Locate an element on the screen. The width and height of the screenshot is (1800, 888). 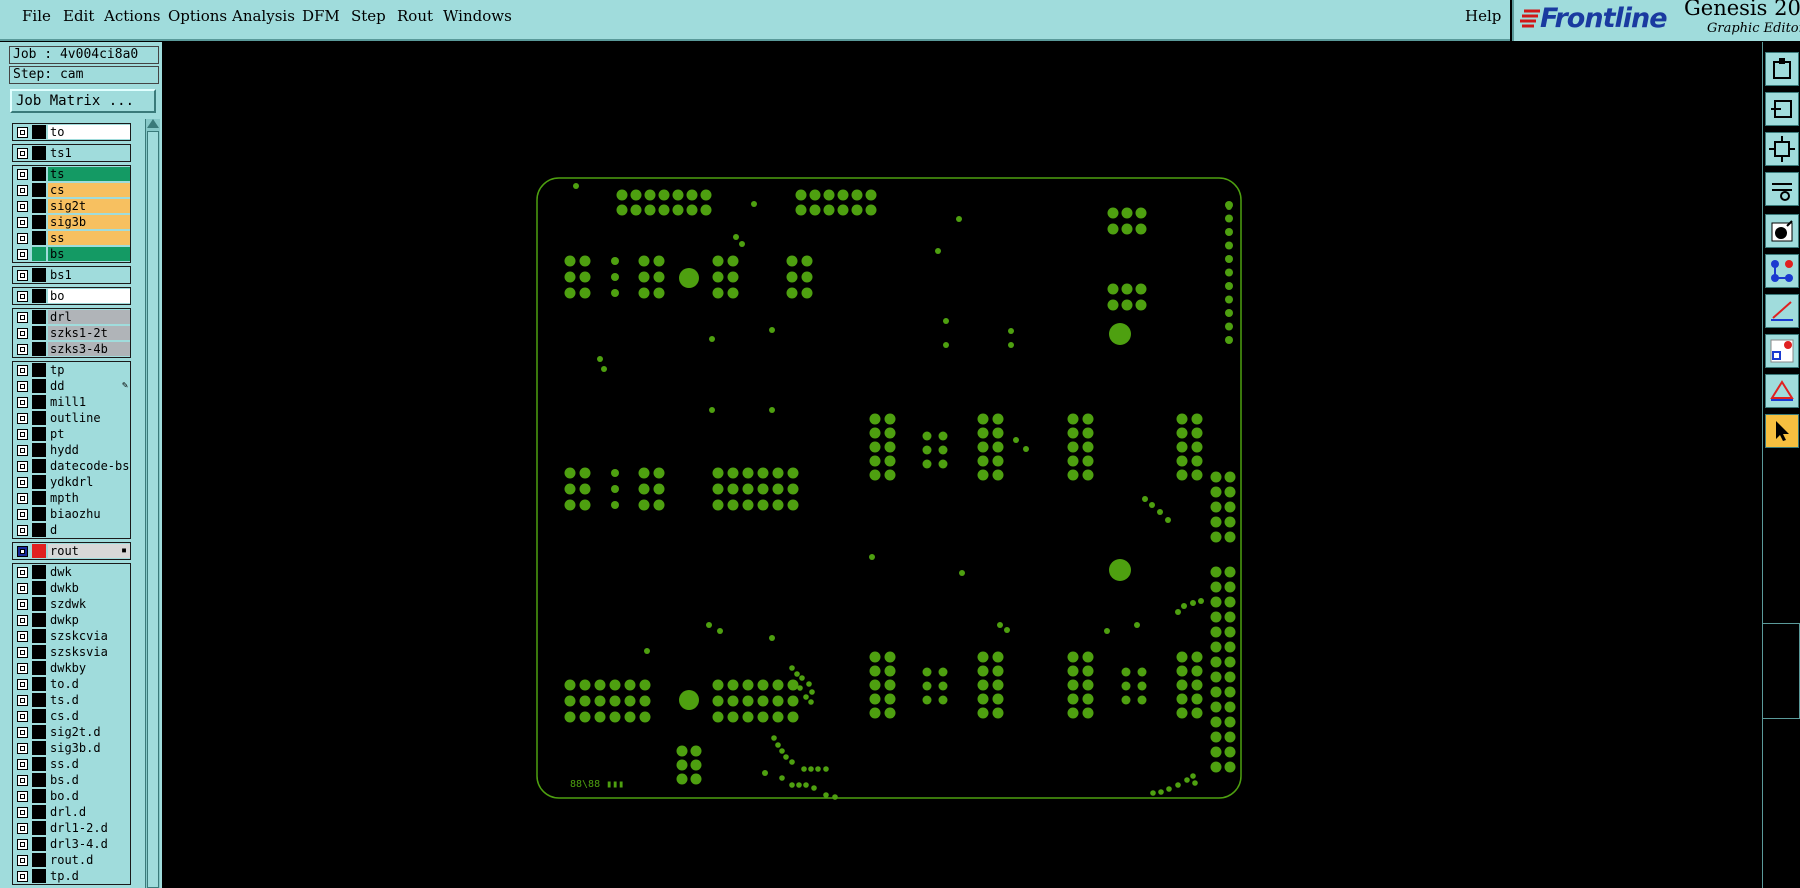
layer-name: tp.d is located at coordinates (89, 876).